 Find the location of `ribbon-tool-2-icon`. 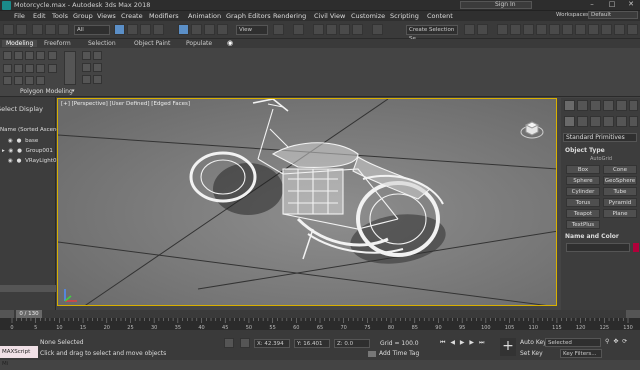

ribbon-tool-2-icon is located at coordinates (18, 55).